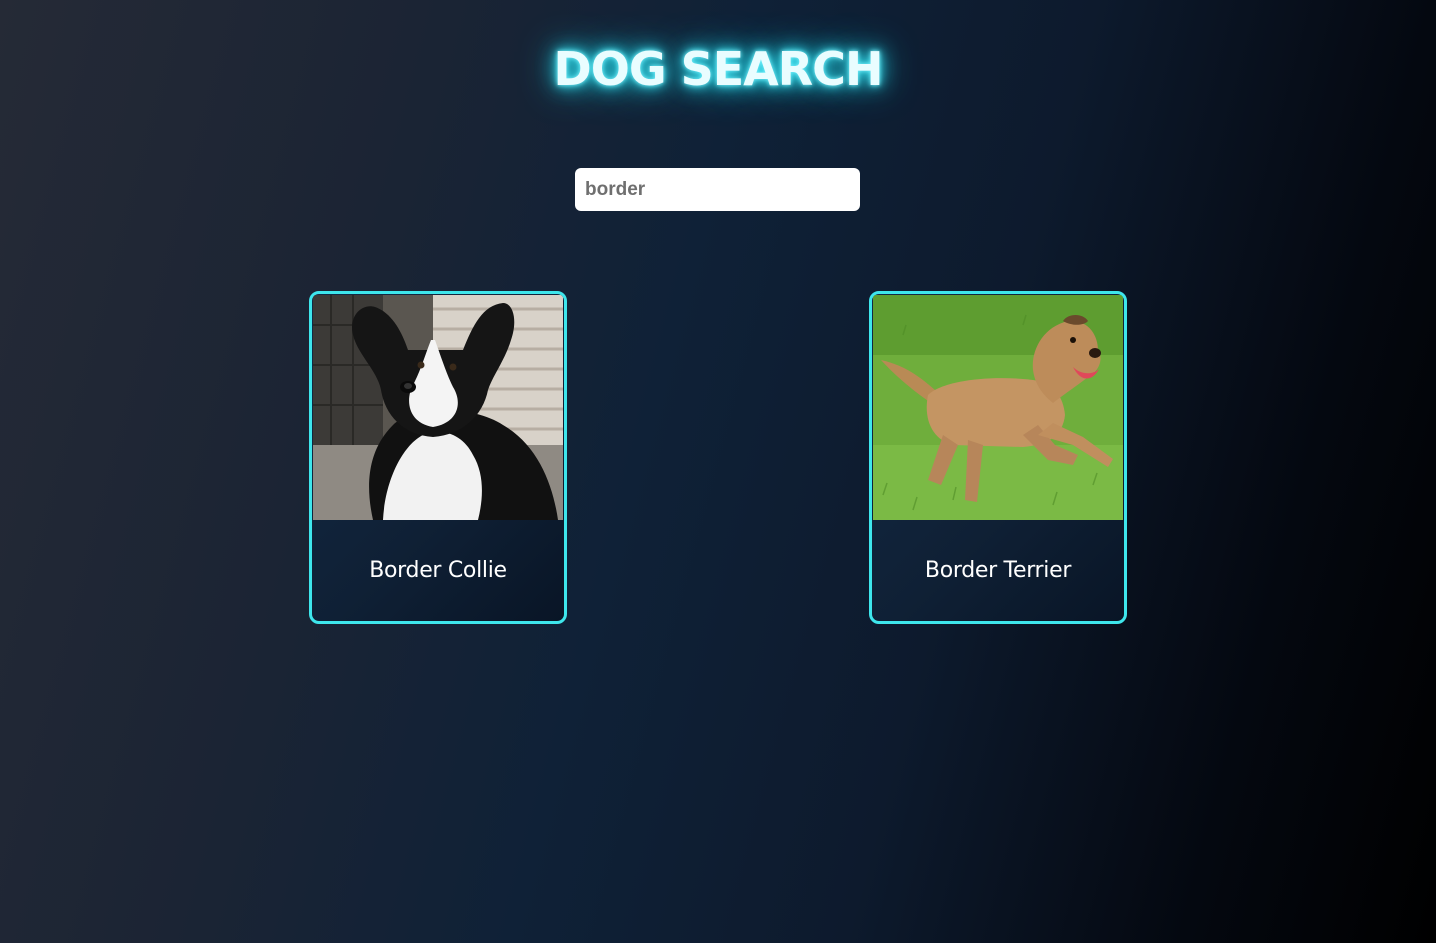  I want to click on dog-card-border-terrier: Border Terrier, so click(998, 457).